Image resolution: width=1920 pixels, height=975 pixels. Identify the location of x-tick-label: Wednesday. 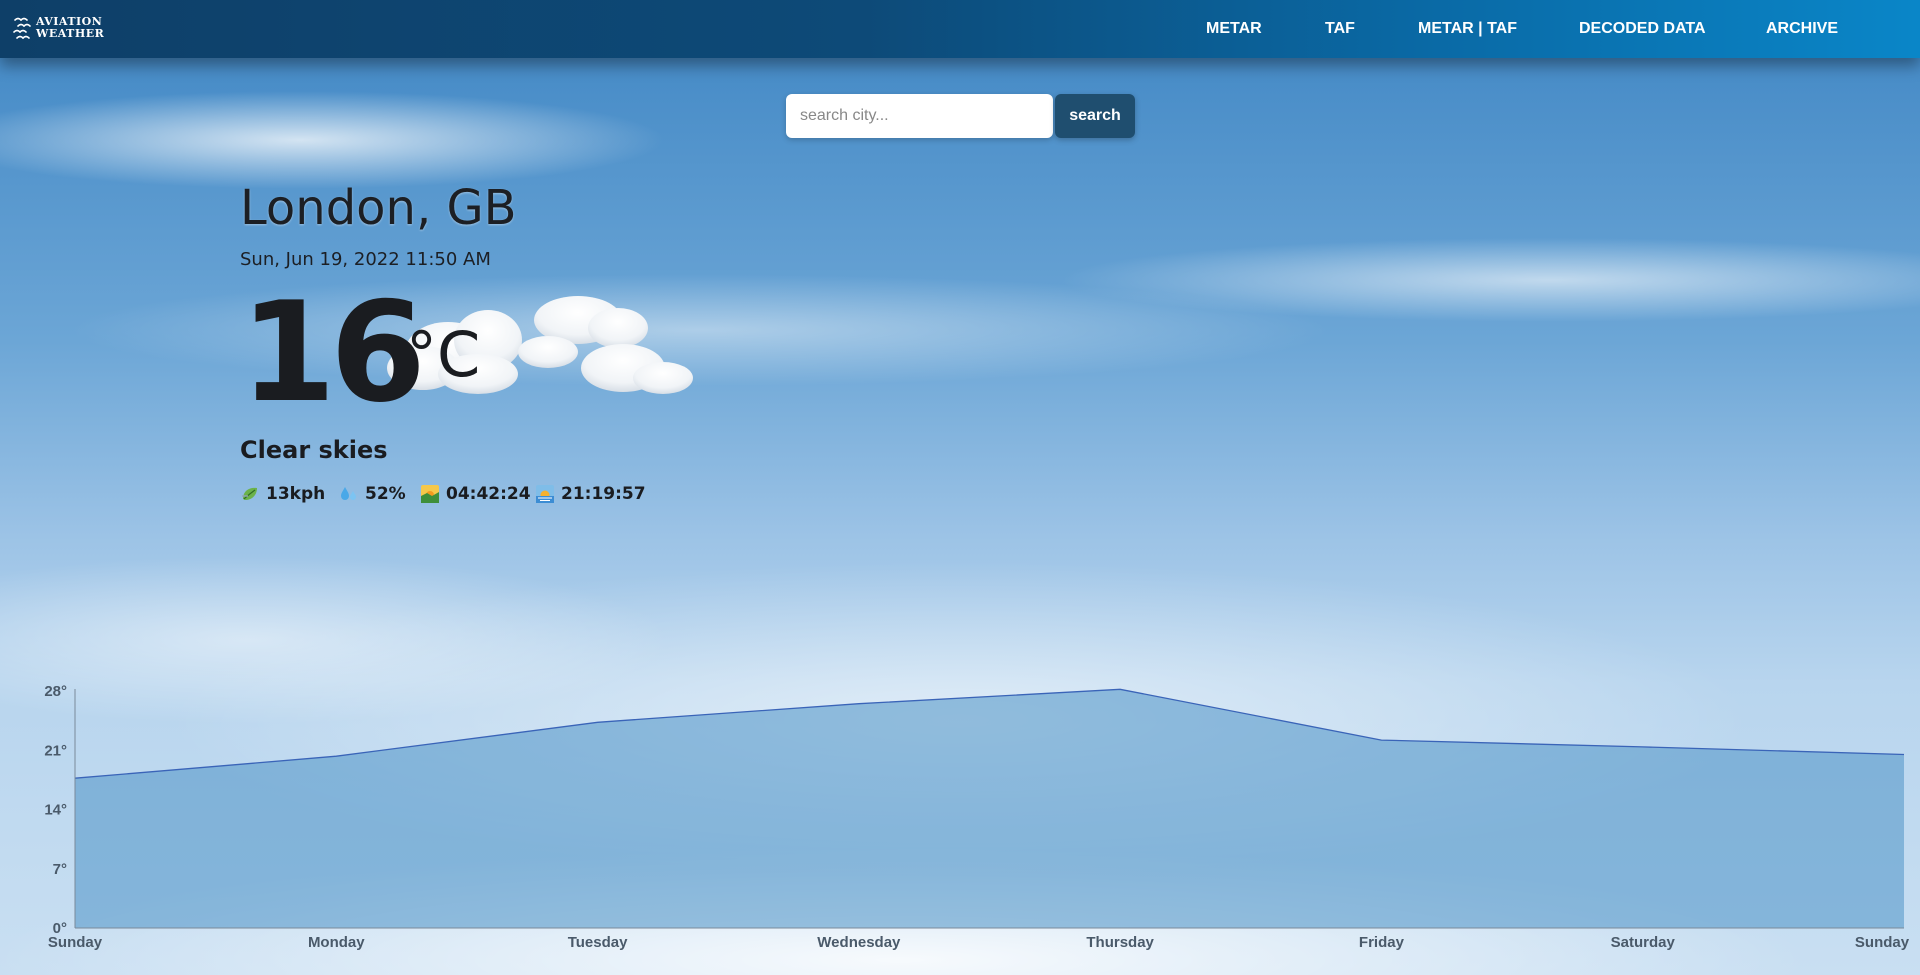
(859, 942).